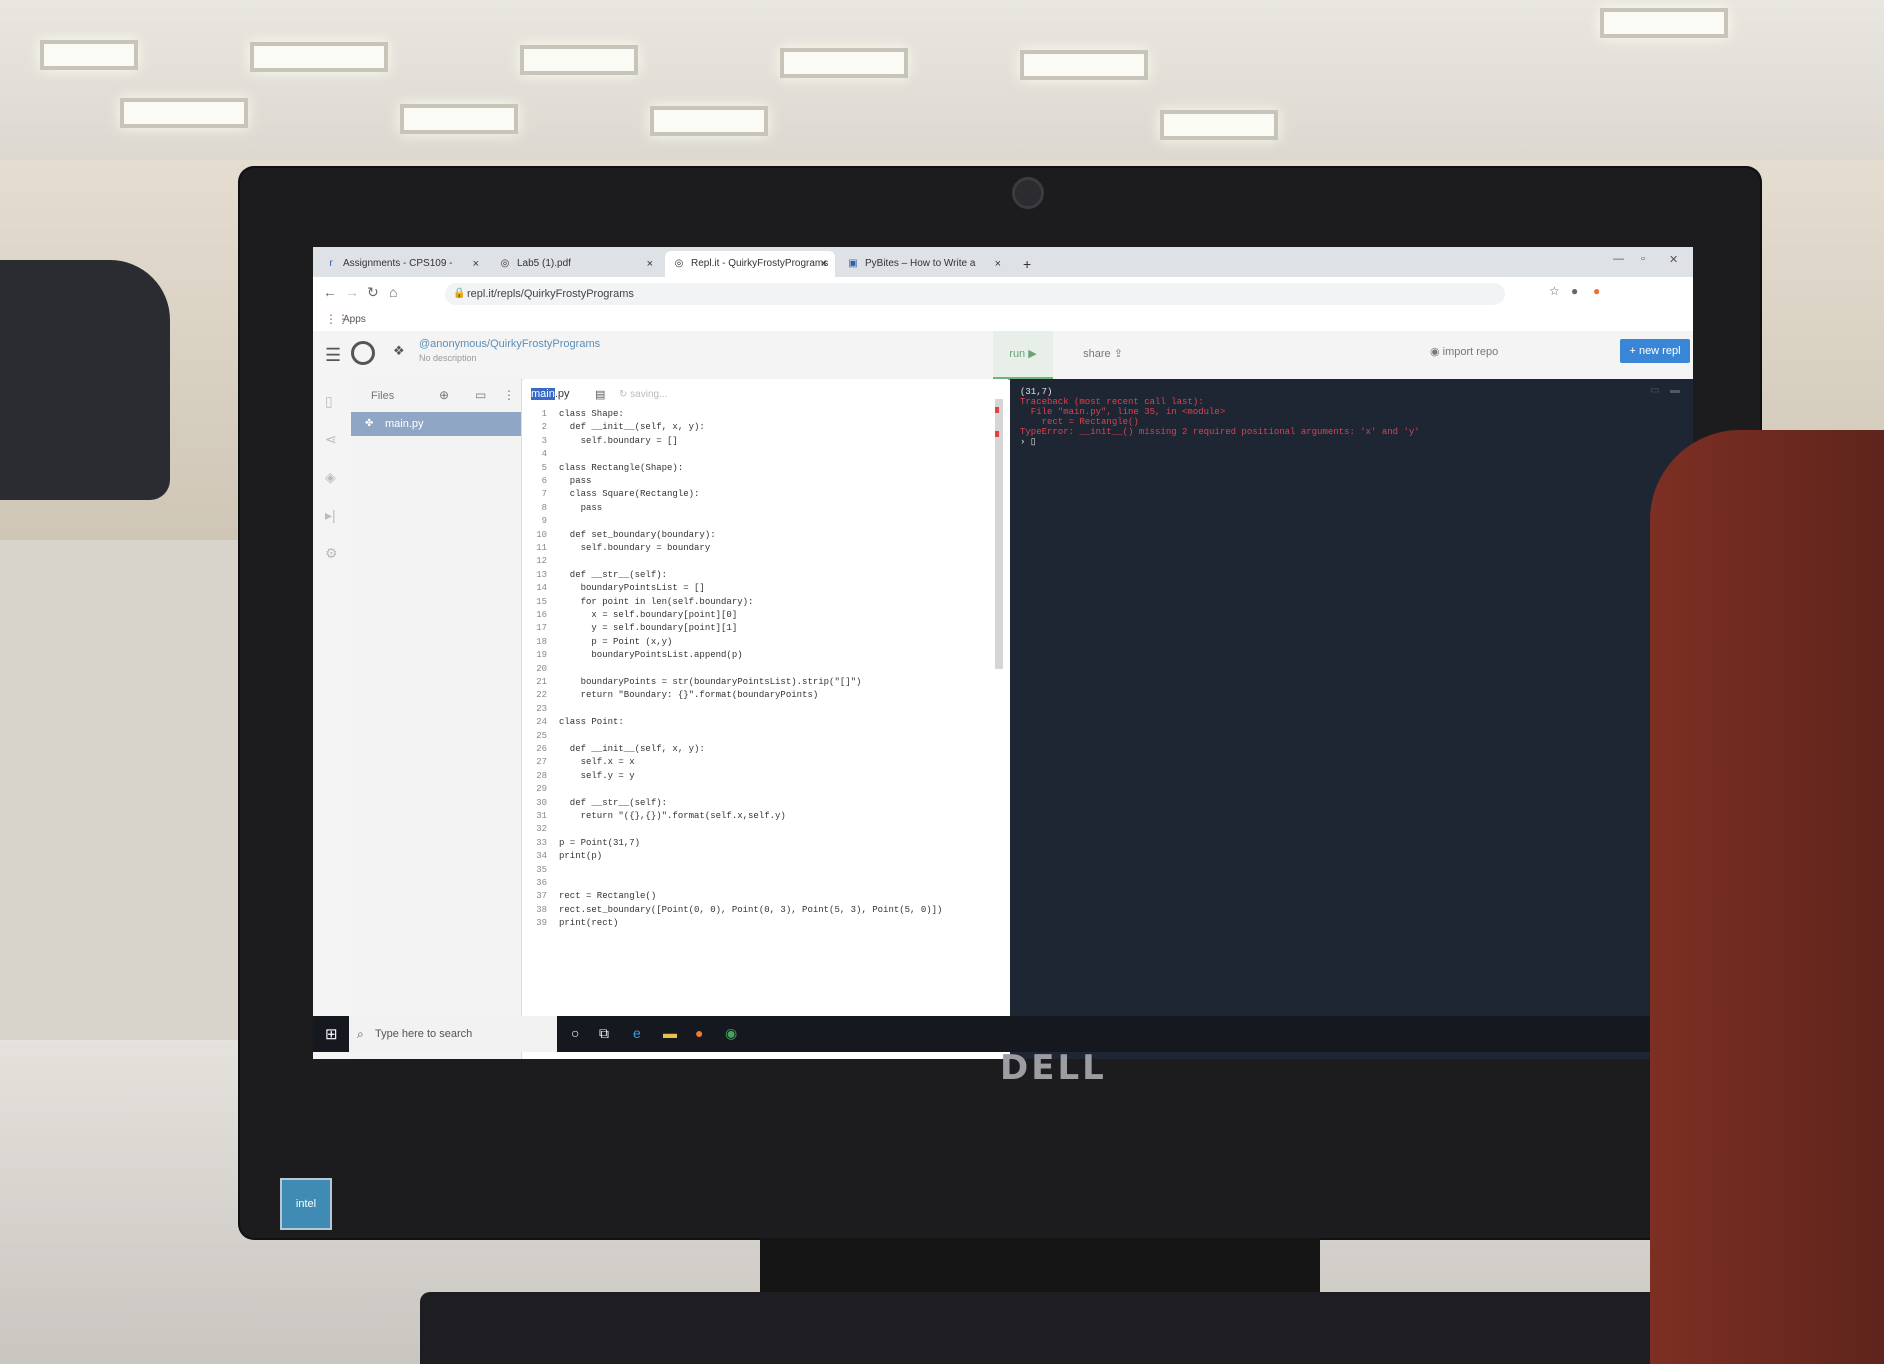 The image size is (1884, 1364). Describe the element at coordinates (541, 869) in the screenshot. I see `line-number: 35` at that location.